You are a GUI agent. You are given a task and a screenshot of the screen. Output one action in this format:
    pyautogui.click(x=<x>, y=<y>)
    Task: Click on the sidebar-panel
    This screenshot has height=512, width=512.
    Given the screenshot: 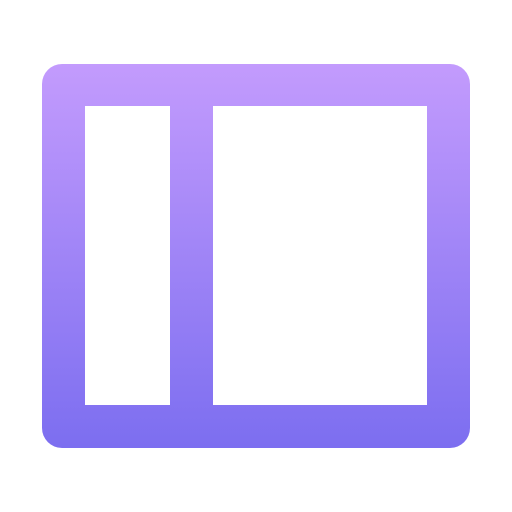 What is the action you would take?
    pyautogui.click(x=127, y=255)
    